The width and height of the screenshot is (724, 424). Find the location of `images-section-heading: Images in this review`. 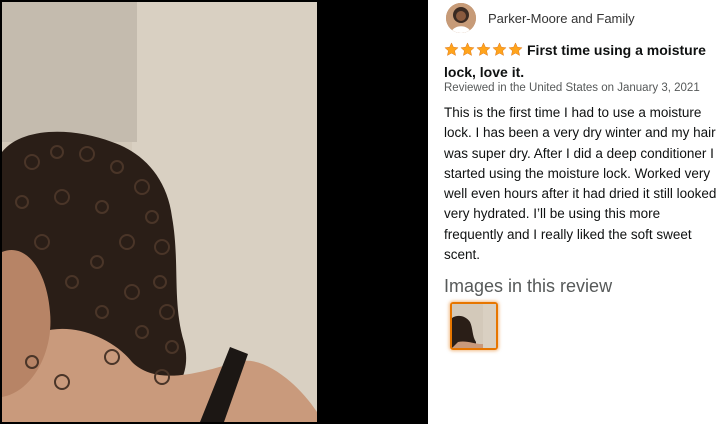

images-section-heading: Images in this review is located at coordinates (528, 286).